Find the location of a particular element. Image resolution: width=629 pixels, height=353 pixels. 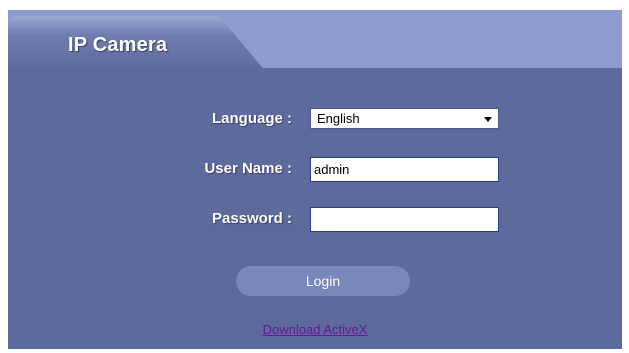

login-button: Login is located at coordinates (323, 281).